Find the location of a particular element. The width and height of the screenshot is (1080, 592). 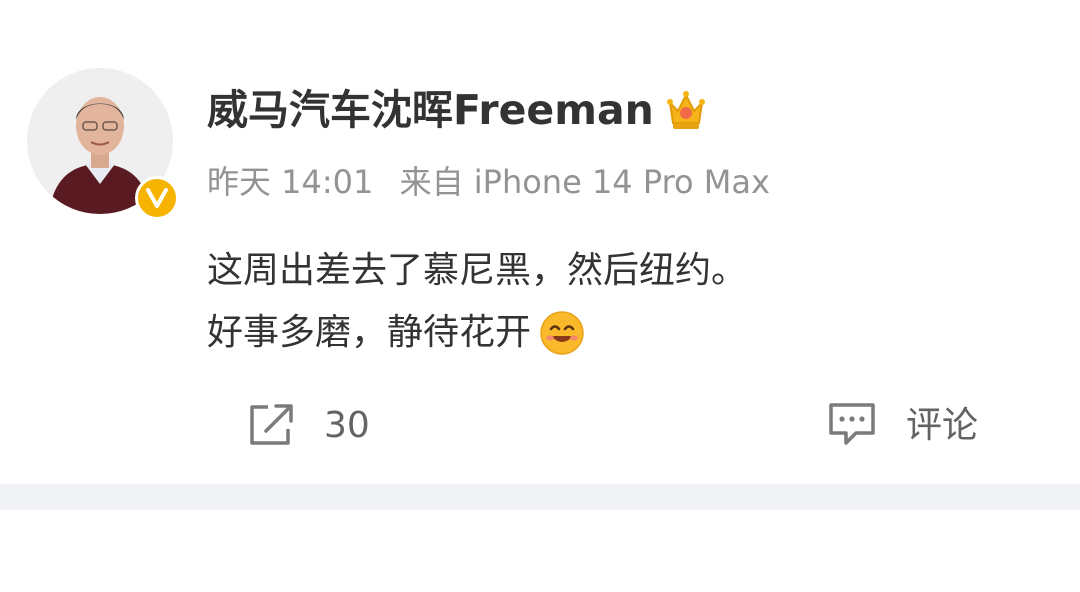

user-name: 威马汽车沈晖Freeman is located at coordinates (457, 110).